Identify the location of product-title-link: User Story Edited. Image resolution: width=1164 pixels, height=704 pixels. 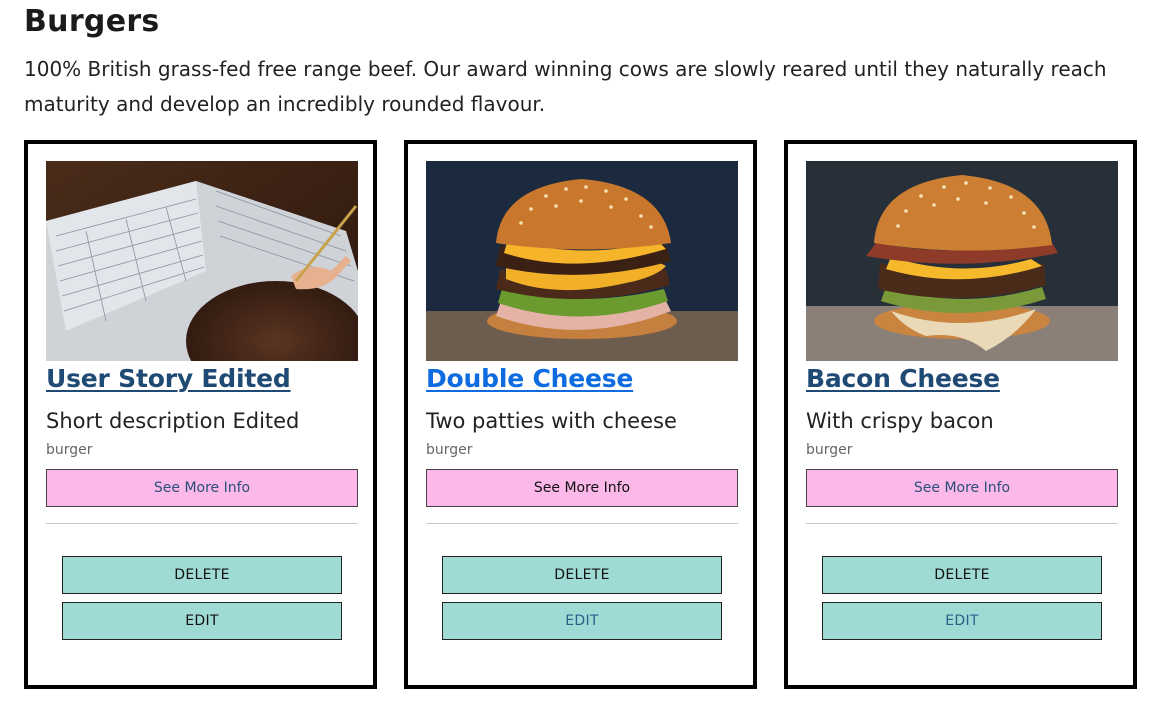
(168, 378).